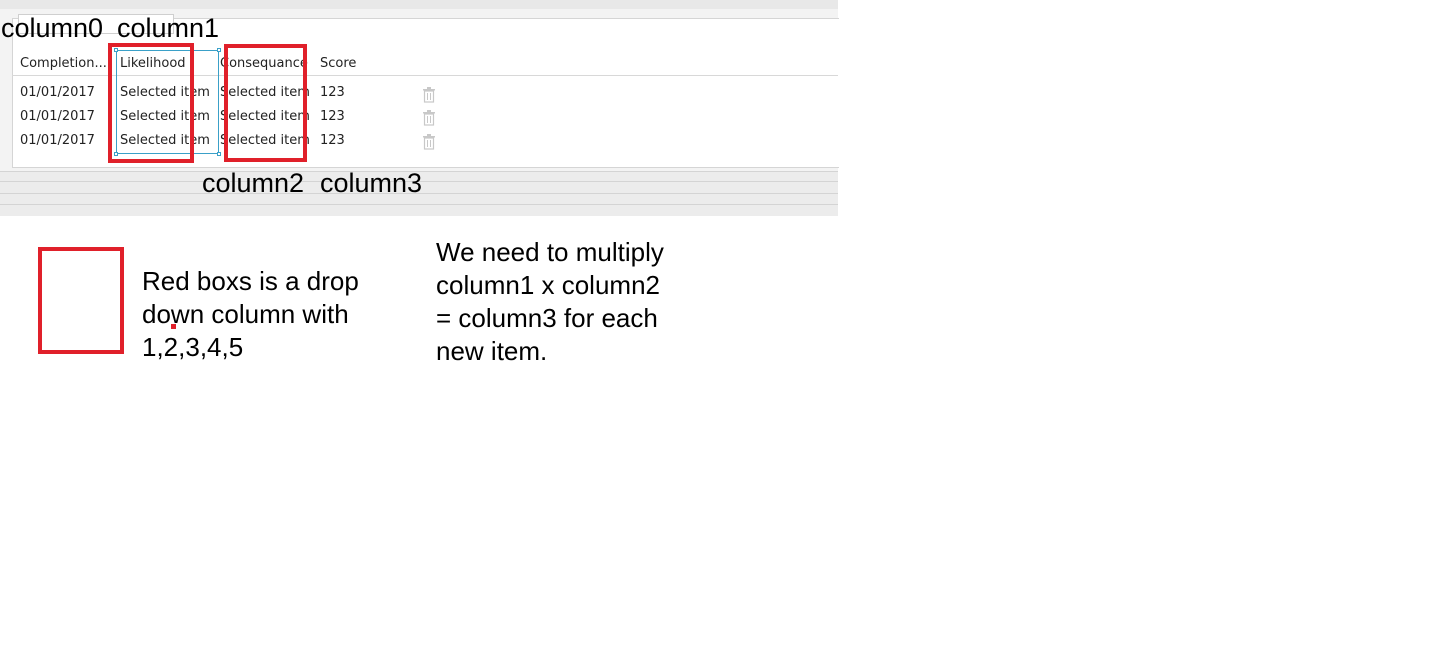 The width and height of the screenshot is (1429, 668). I want to click on note-line-1: We need to multiply, so click(550, 252).